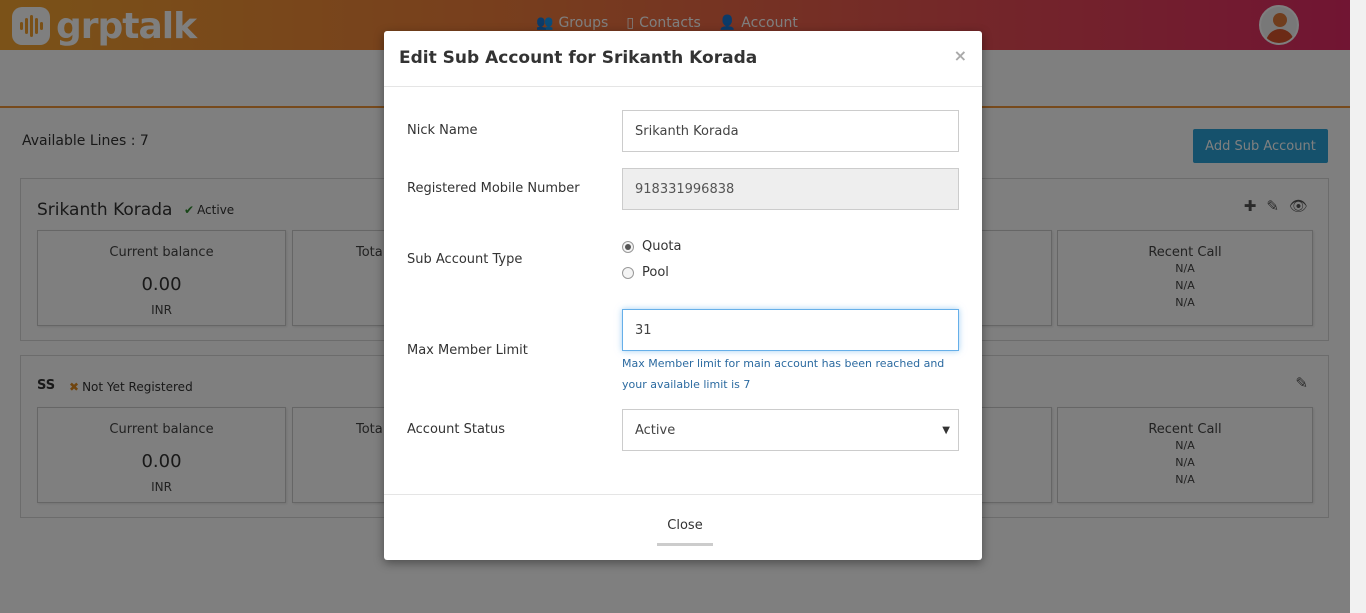 The width and height of the screenshot is (1366, 613). What do you see at coordinates (685, 532) in the screenshot?
I see `close-button: Close` at bounding box center [685, 532].